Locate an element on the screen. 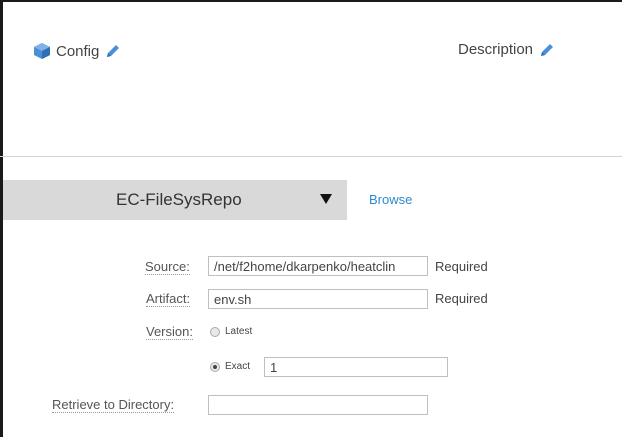 The width and height of the screenshot is (622, 437). browse-link: Browse is located at coordinates (390, 199).